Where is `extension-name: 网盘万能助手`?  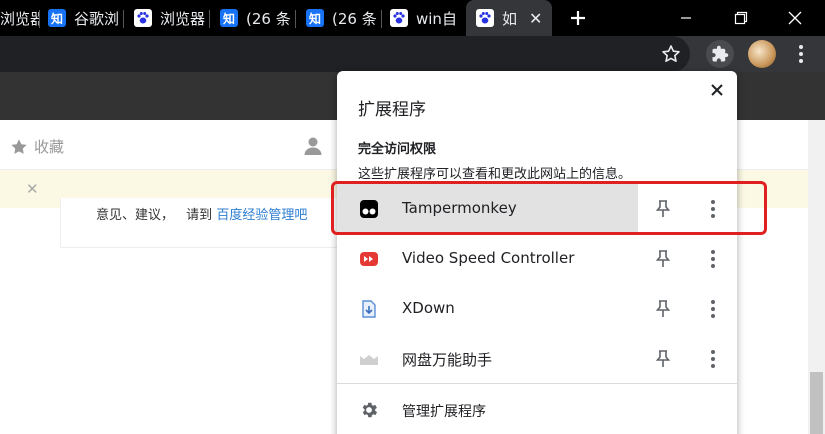 extension-name: 网盘万能助手 is located at coordinates (447, 360).